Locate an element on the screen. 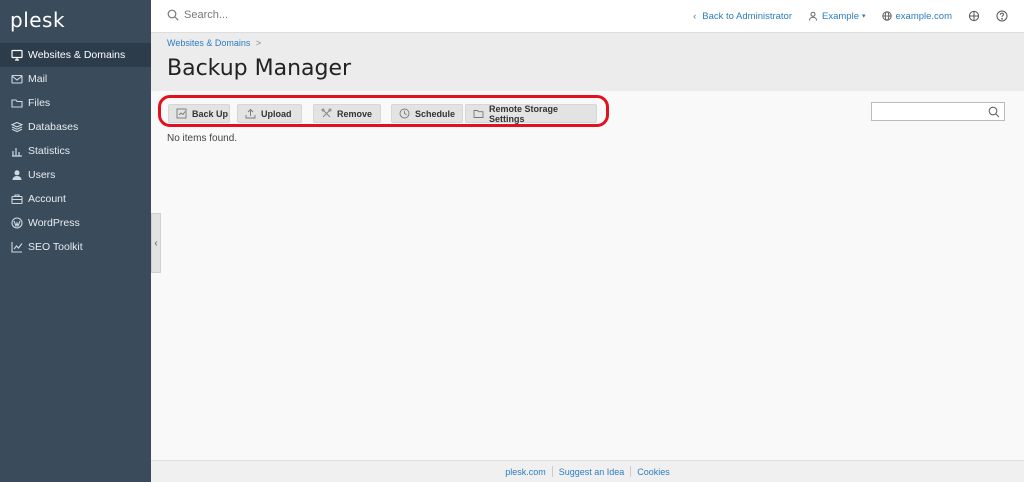 This screenshot has height=482, width=1024. domain-selector: example.com is located at coordinates (917, 16).